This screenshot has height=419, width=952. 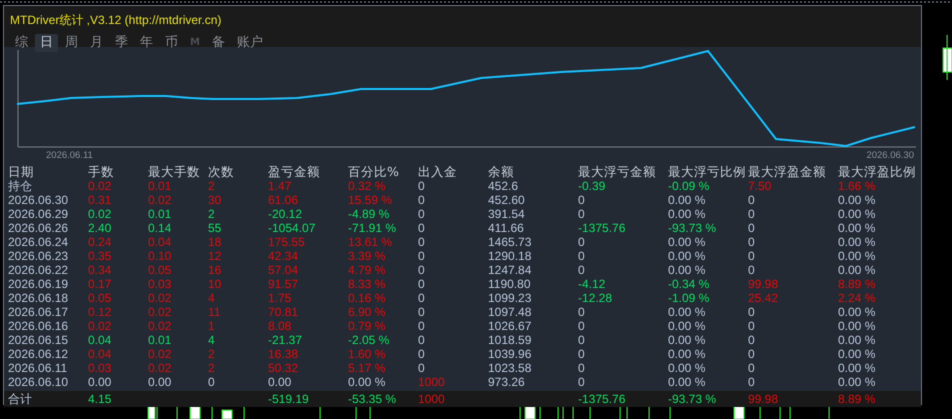 What do you see at coordinates (510, 284) in the screenshot?
I see `table-cell-text: 1190.80` at bounding box center [510, 284].